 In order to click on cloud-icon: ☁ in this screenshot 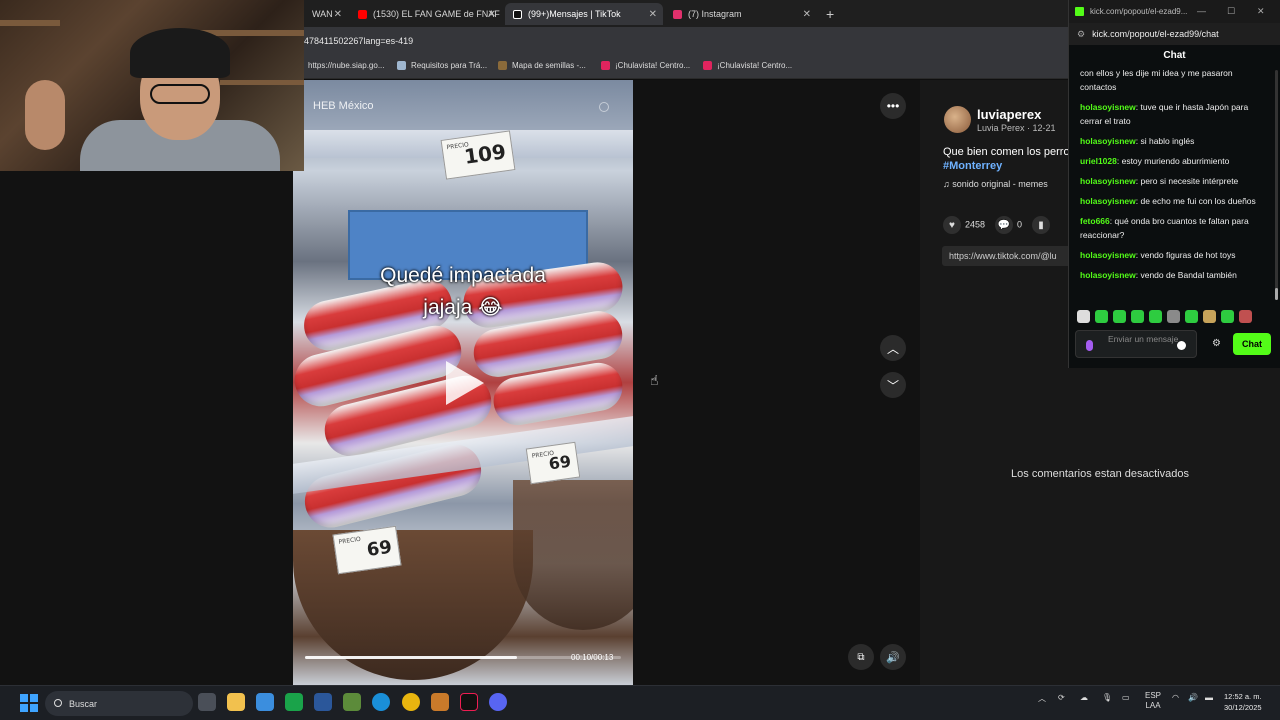, I will do `click(1084, 697)`.